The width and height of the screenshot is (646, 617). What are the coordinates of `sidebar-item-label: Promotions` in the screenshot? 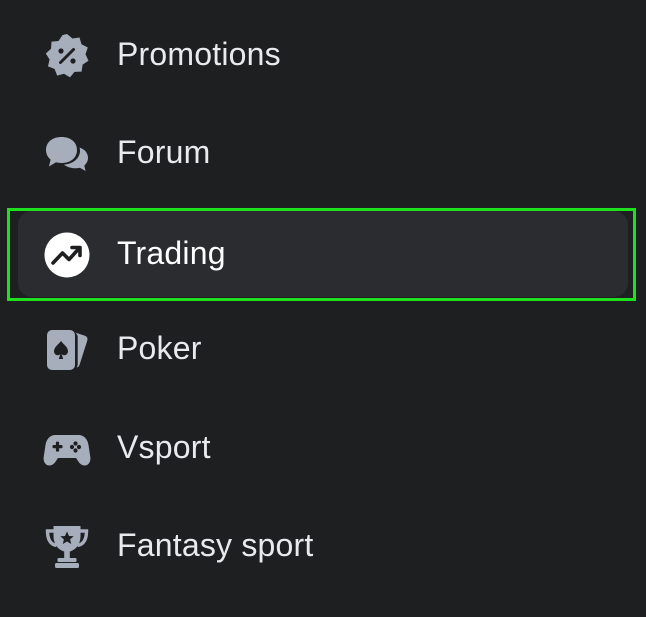 It's located at (199, 54).